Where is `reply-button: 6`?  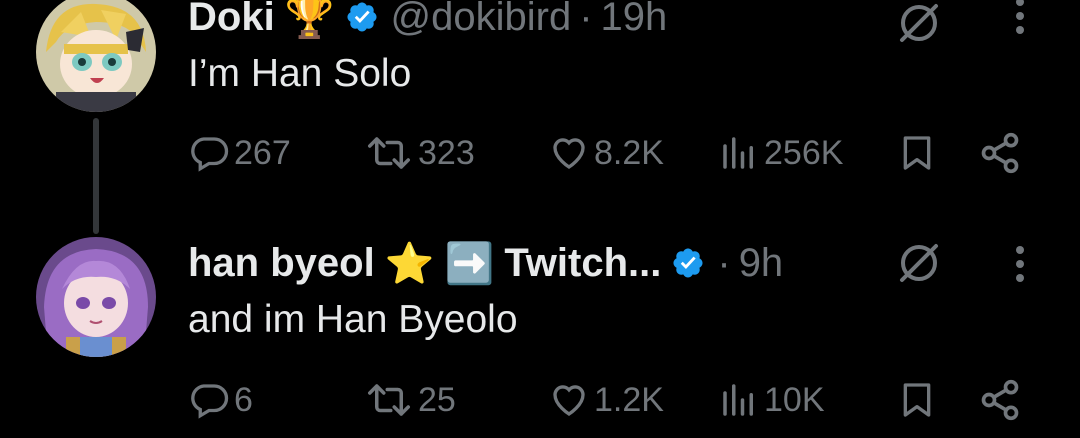 reply-button: 6 is located at coordinates (220, 400).